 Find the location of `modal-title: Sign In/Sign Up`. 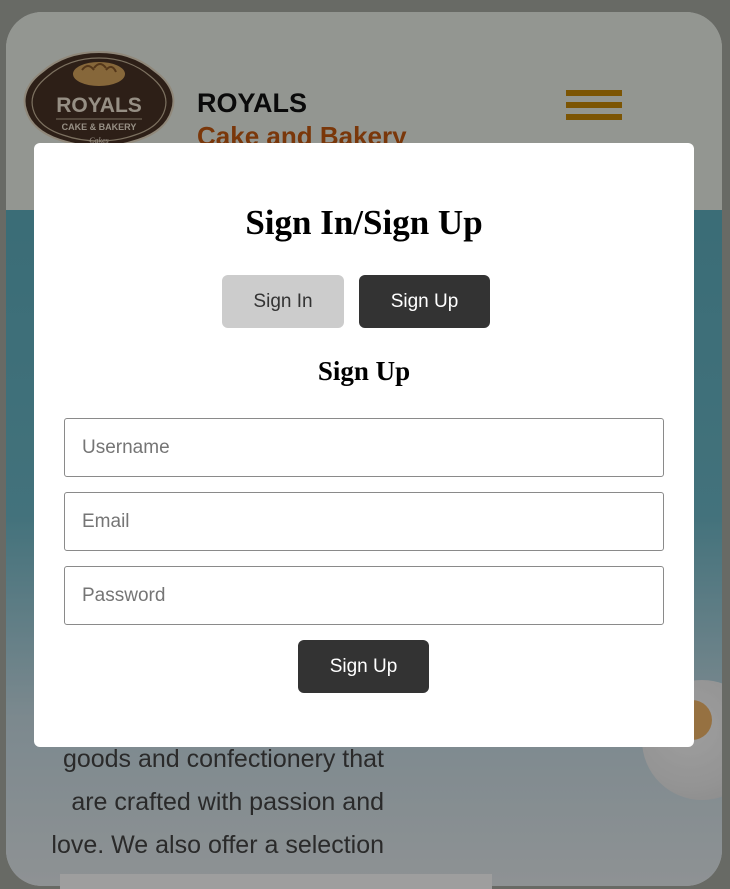

modal-title: Sign In/Sign Up is located at coordinates (364, 222).